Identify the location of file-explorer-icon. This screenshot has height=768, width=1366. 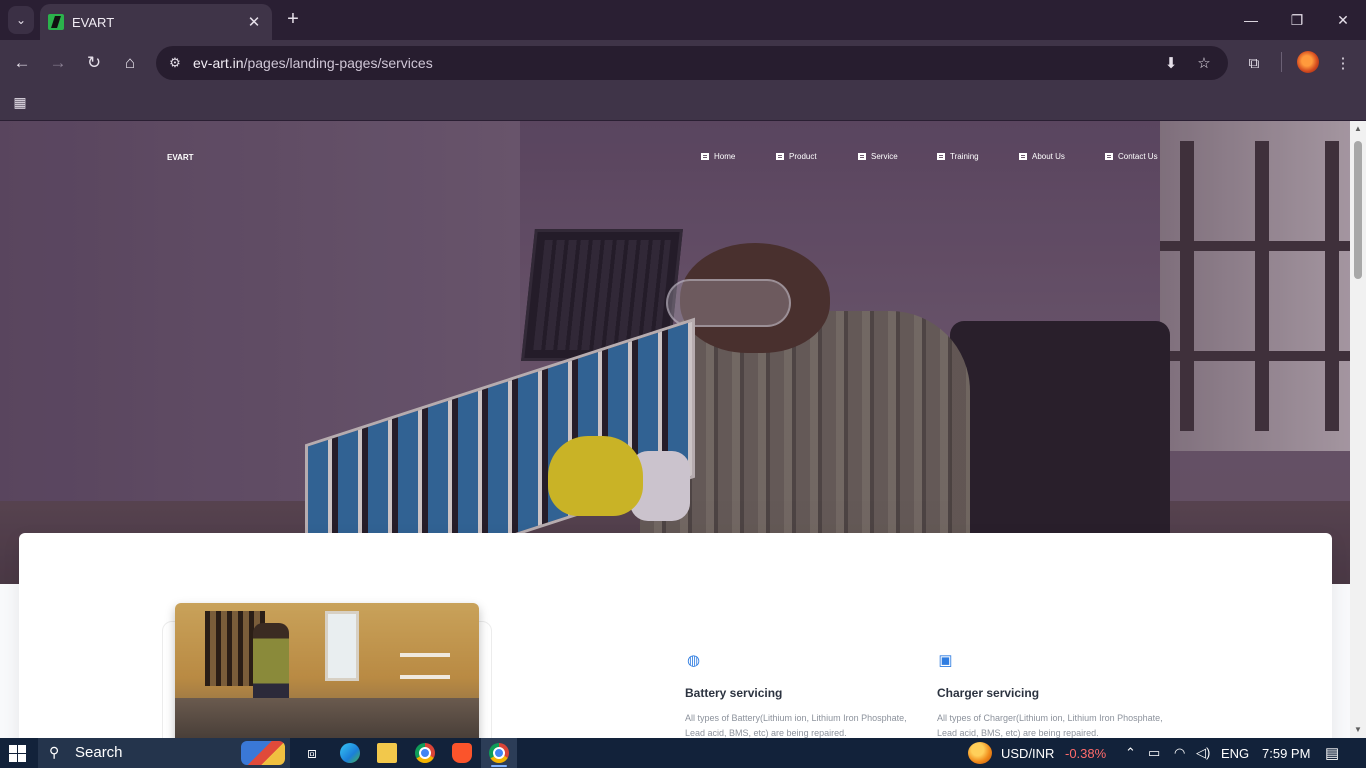
(387, 753).